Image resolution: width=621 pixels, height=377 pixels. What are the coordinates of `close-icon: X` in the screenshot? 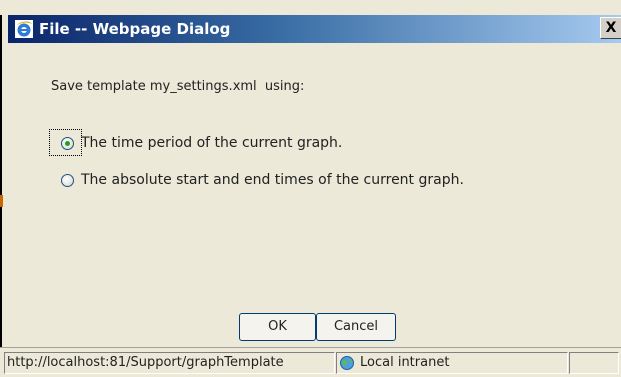 It's located at (611, 28).